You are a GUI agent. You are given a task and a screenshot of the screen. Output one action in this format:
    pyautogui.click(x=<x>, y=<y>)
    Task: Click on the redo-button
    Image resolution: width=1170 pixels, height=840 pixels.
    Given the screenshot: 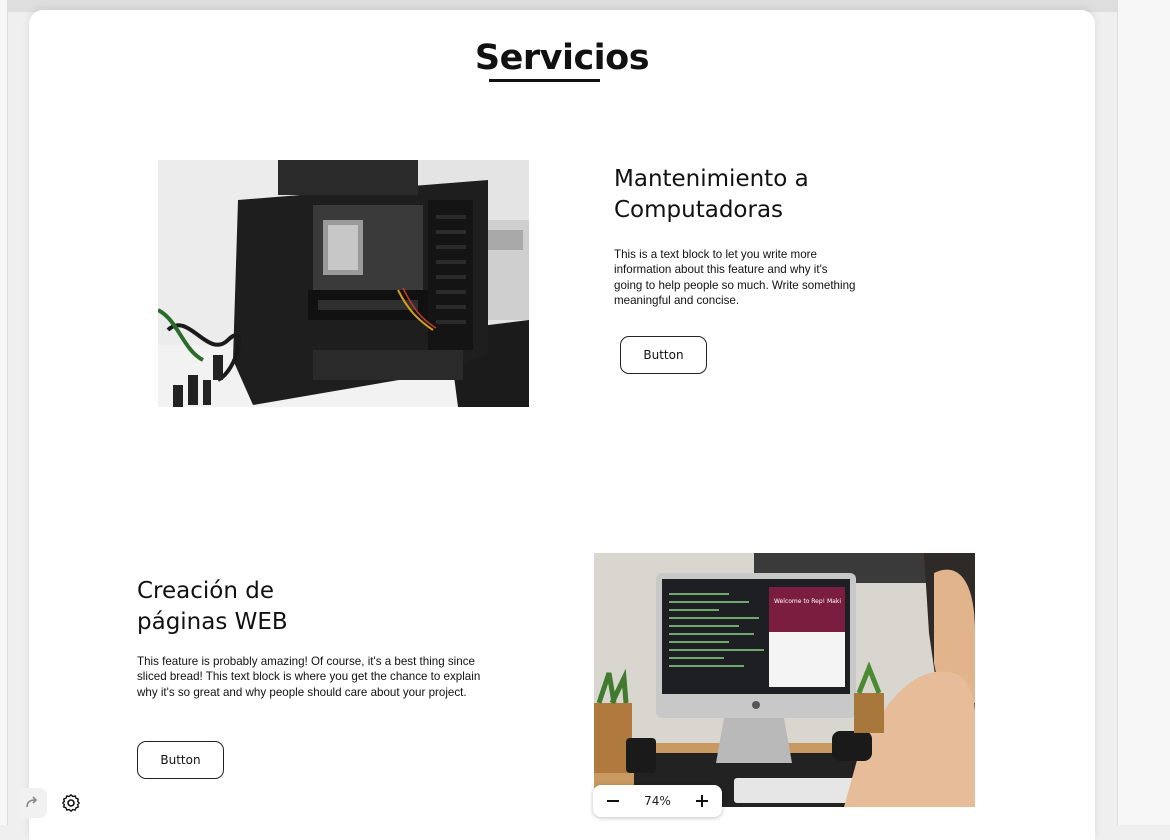 What is the action you would take?
    pyautogui.click(x=32, y=803)
    